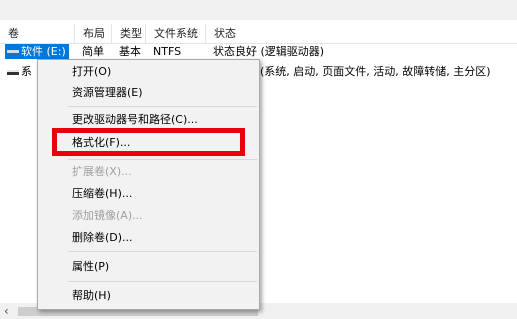 This screenshot has height=319, width=517. I want to click on menu-item-properties: 属性(P), so click(148, 267).